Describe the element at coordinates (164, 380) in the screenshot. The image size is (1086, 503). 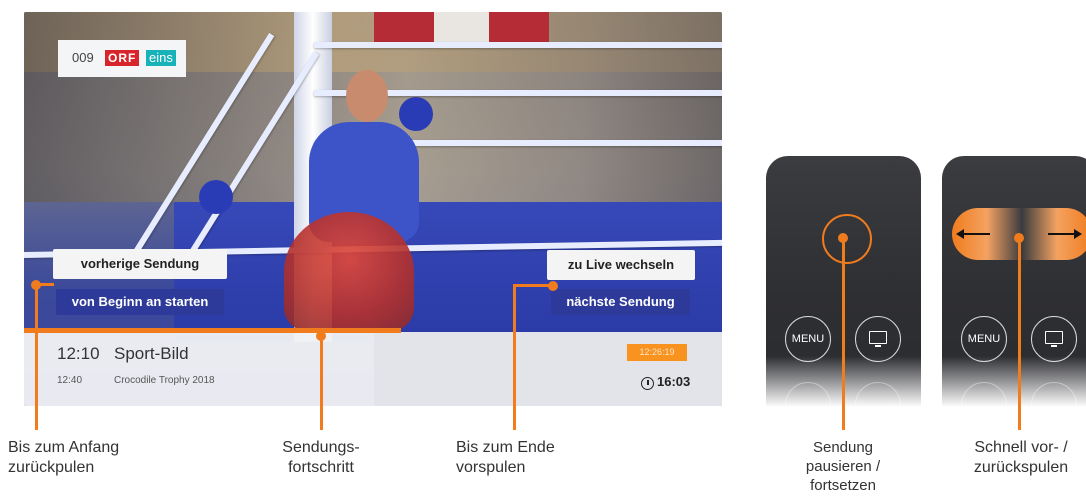
I see `next-show-title: Crocodile Trophy 2018` at that location.